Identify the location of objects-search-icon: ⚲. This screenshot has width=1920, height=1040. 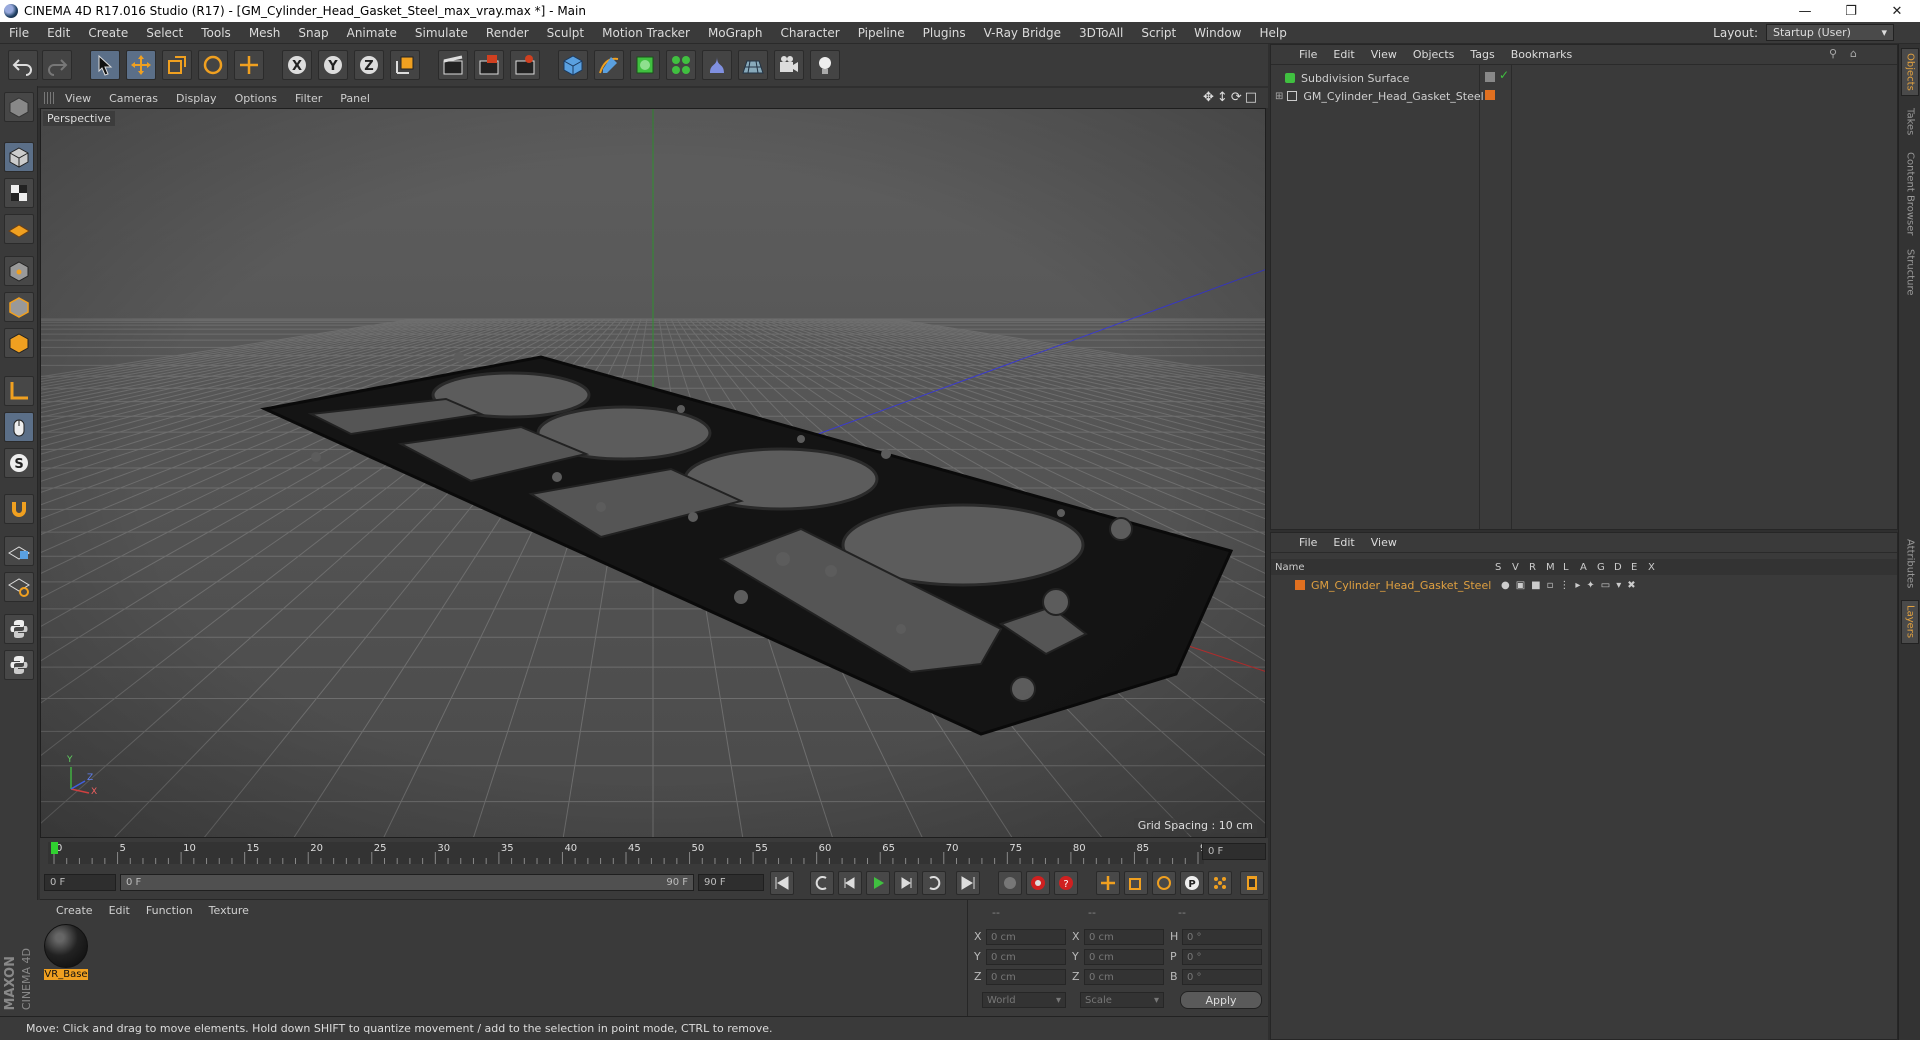
(1833, 53).